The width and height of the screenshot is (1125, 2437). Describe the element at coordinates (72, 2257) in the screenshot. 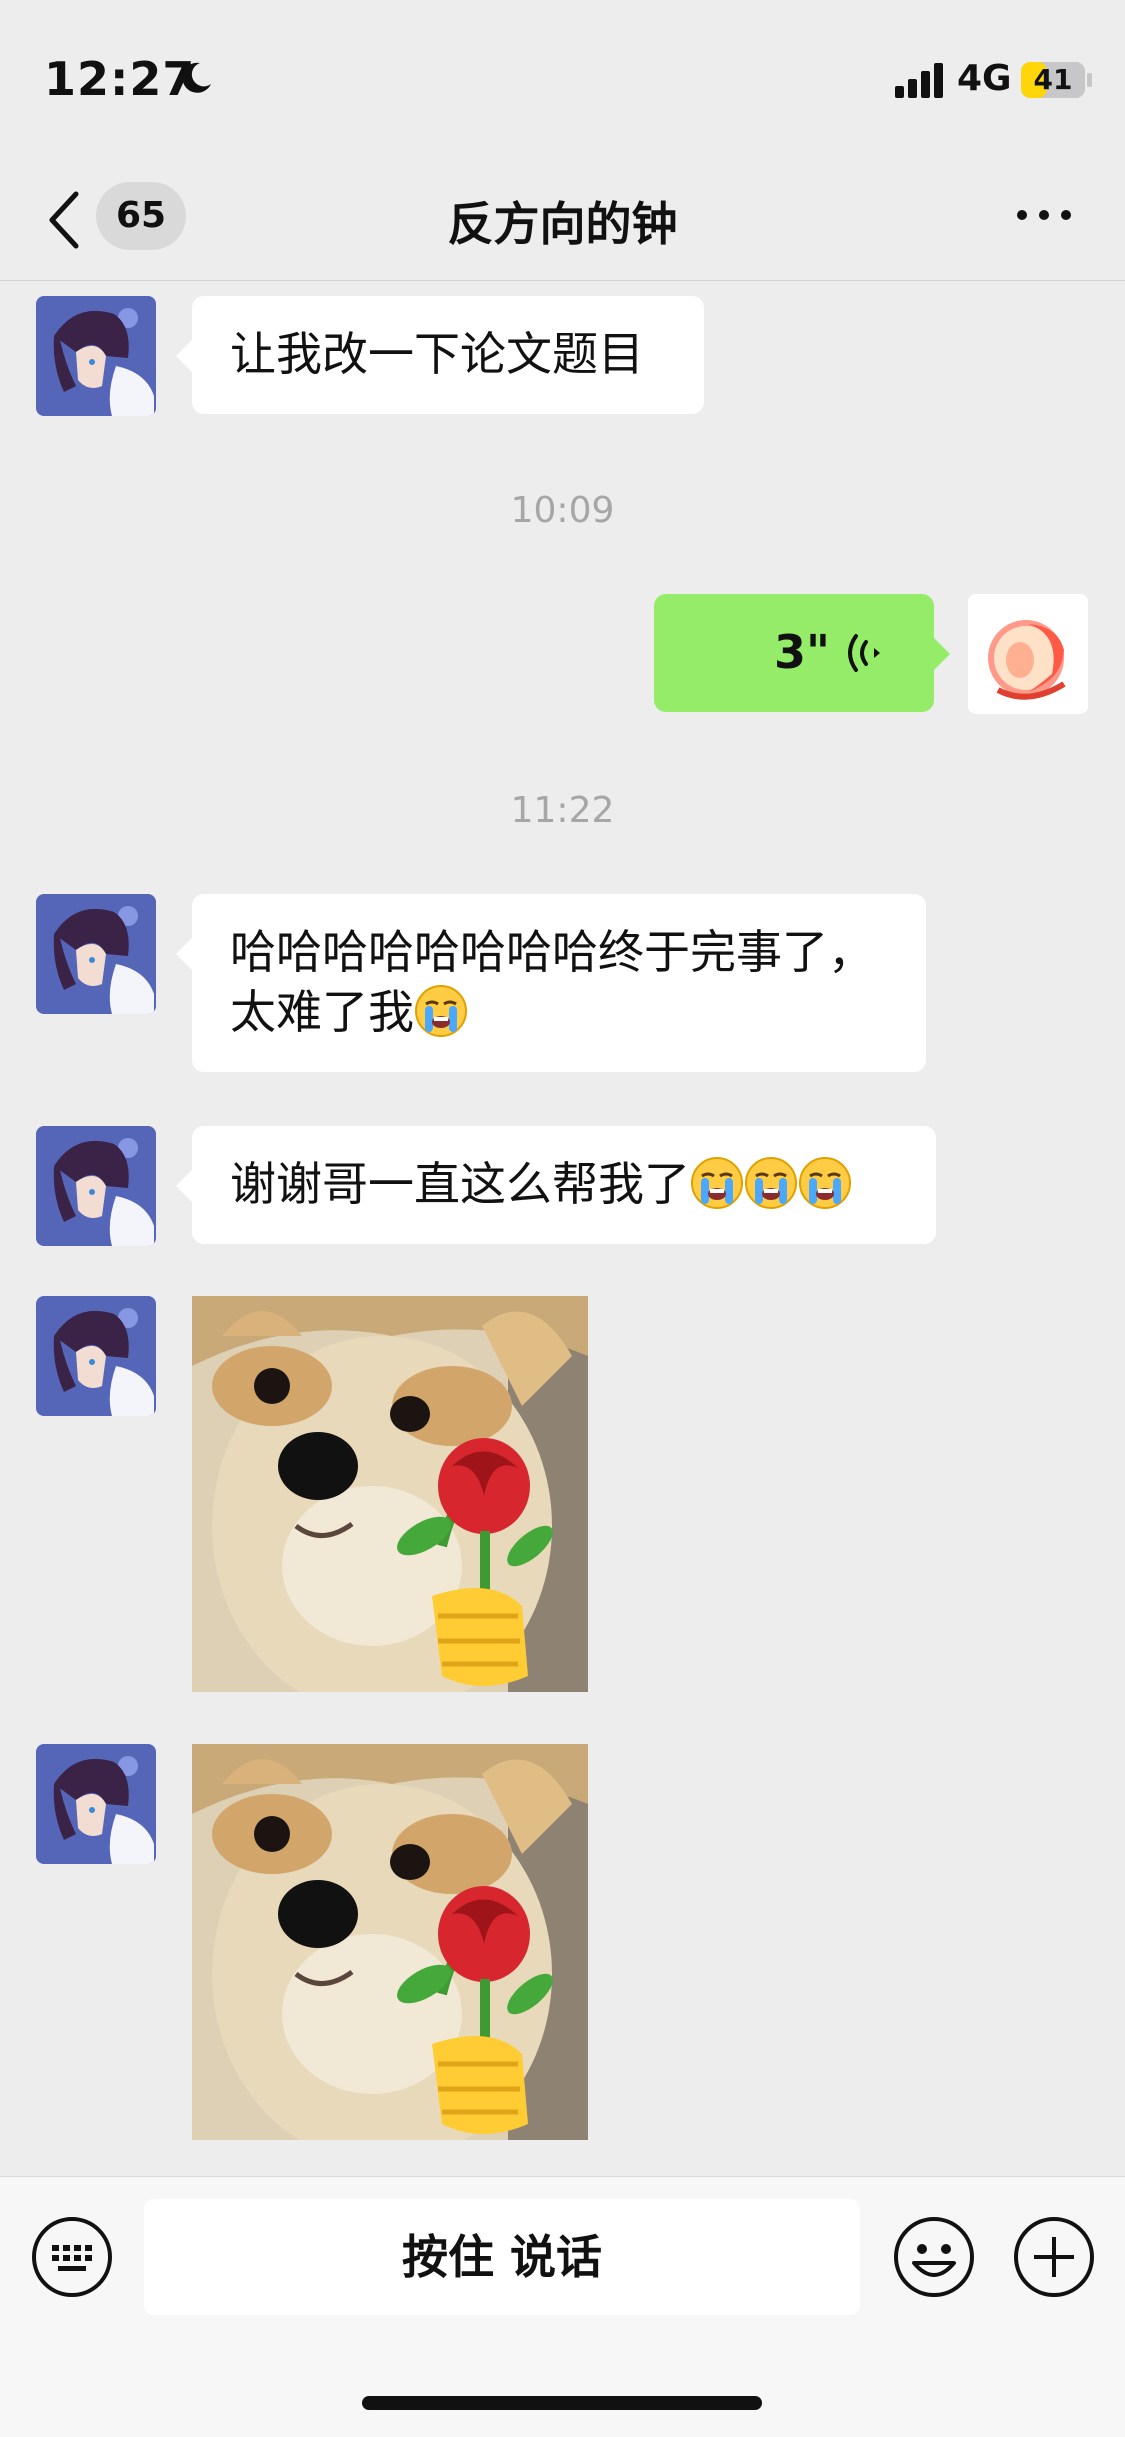

I see `keyboard-icon` at that location.